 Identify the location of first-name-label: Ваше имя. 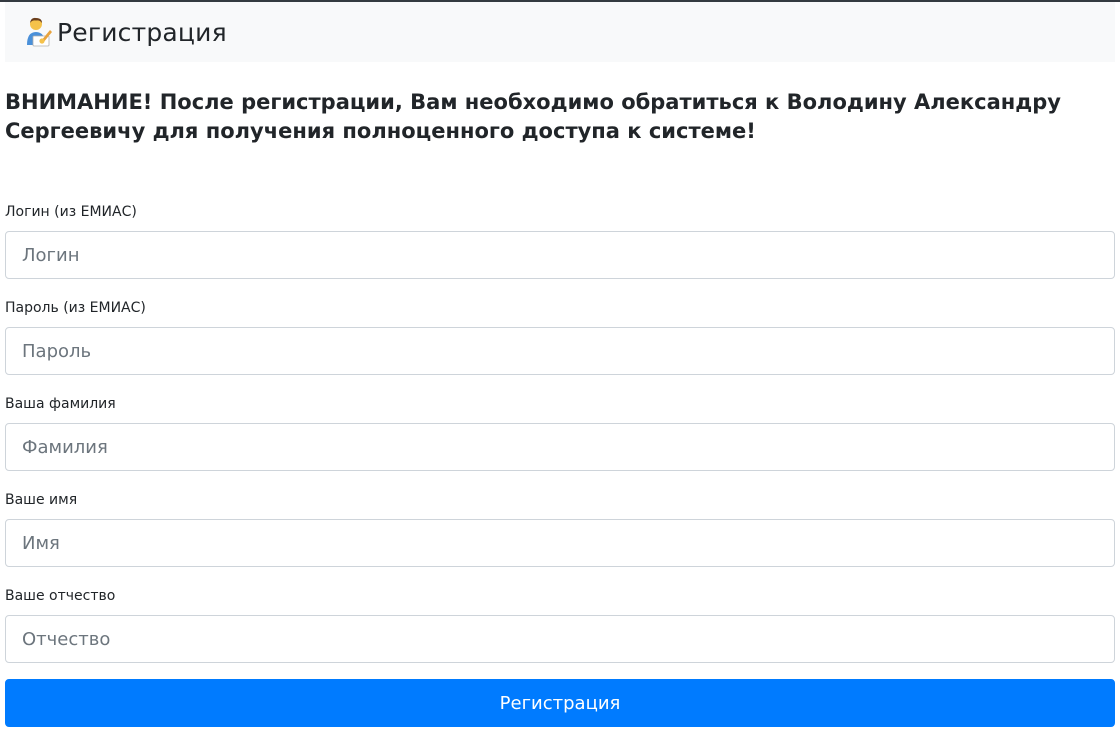
(41, 500).